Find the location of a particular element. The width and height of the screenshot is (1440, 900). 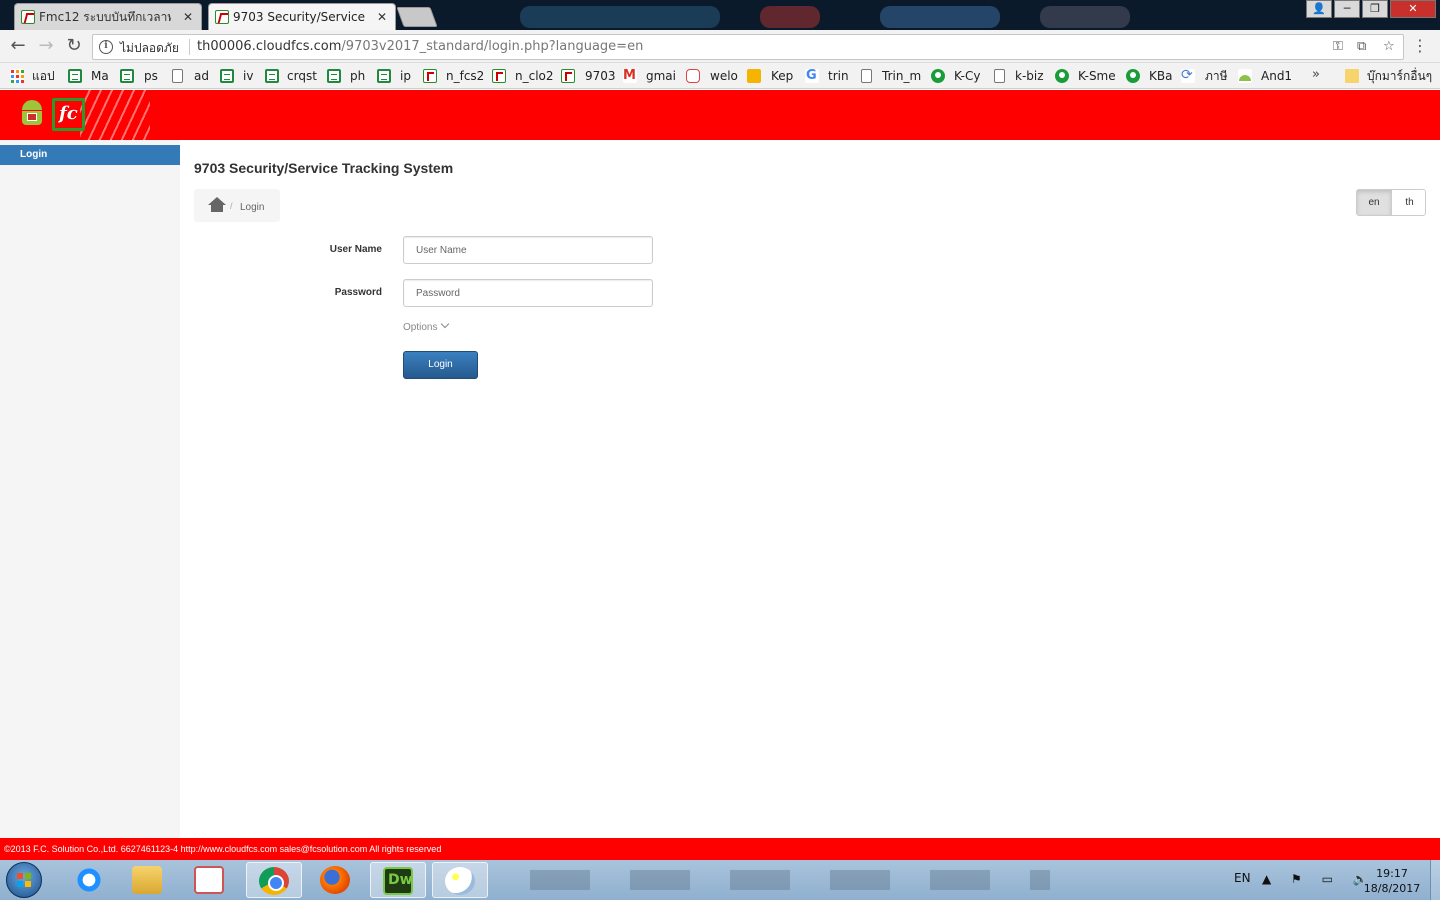

taskbar-media-player is located at coordinates (210, 880).